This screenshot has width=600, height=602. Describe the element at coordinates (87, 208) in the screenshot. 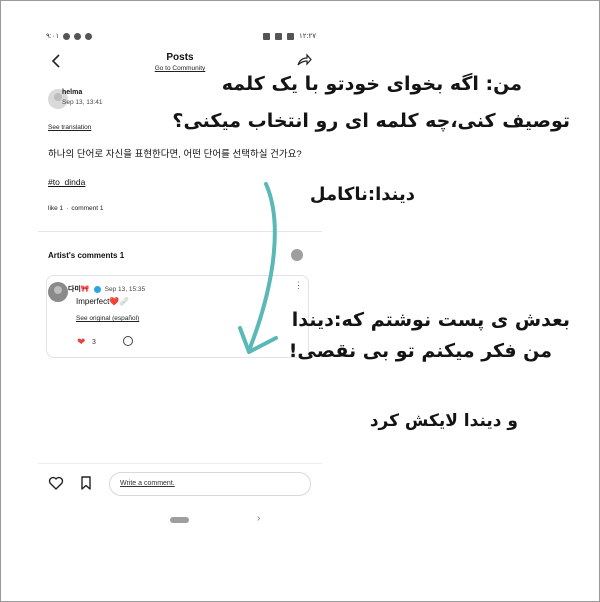

I see `comment-count: comment 1` at that location.